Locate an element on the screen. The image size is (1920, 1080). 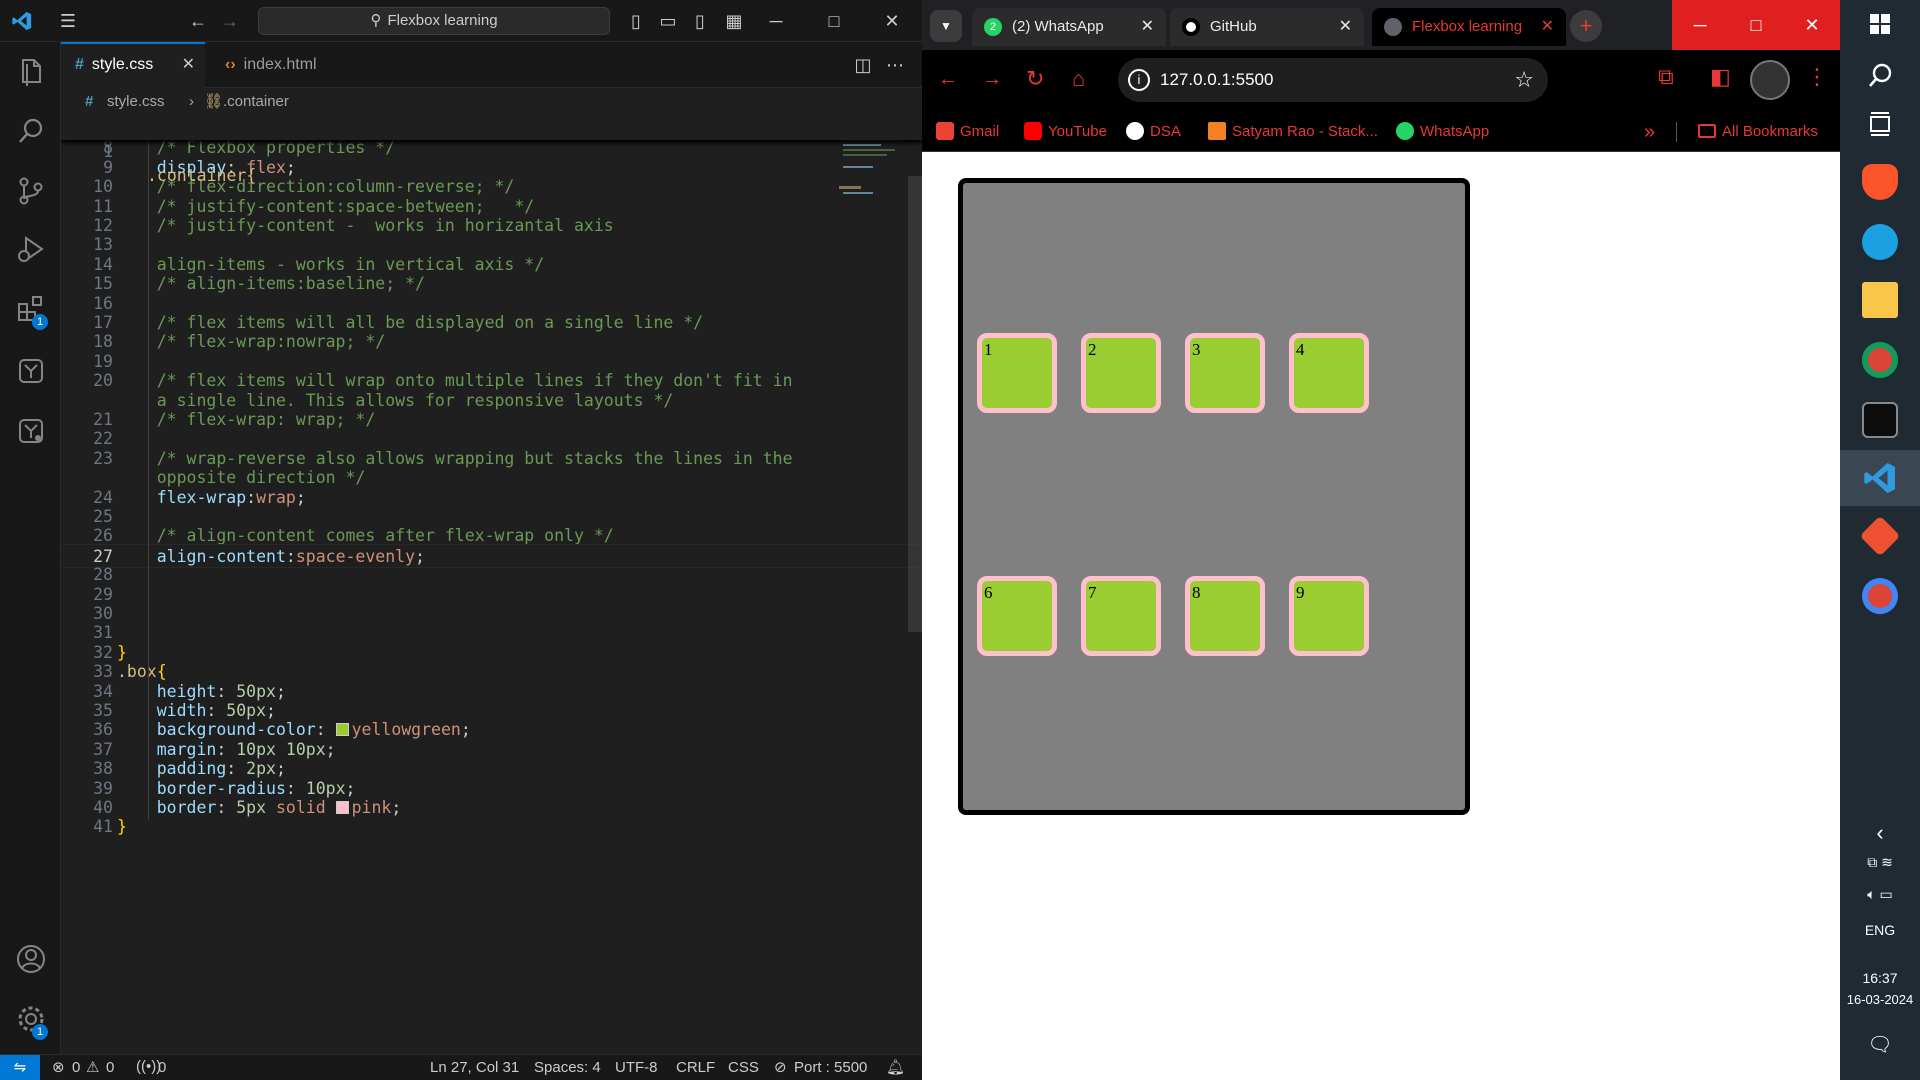
clock-time: 16:37 is located at coordinates (1880, 978).